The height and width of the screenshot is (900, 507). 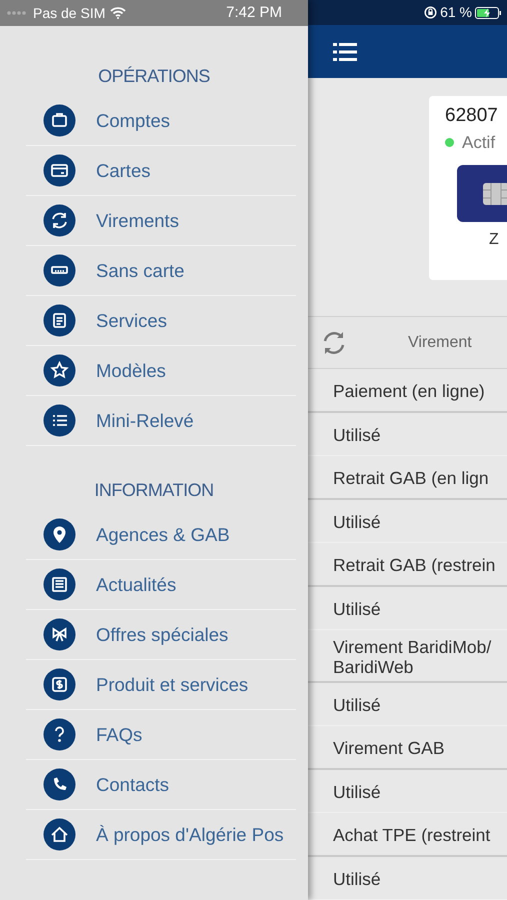 I want to click on menu-item: FAQs, so click(x=161, y=735).